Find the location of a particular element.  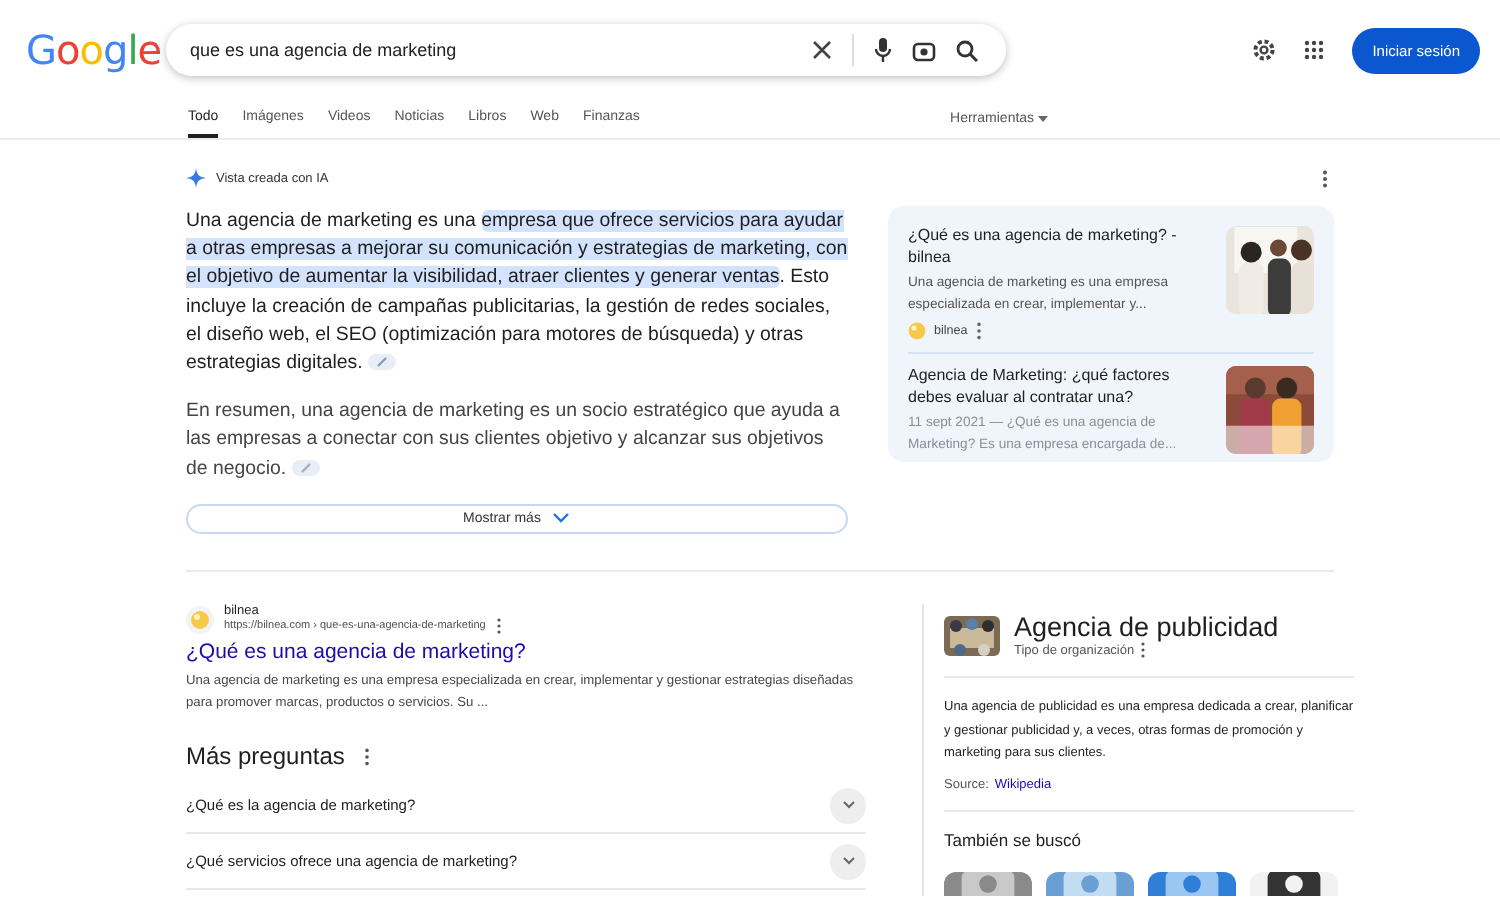

microphone-icon is located at coordinates (883, 50).